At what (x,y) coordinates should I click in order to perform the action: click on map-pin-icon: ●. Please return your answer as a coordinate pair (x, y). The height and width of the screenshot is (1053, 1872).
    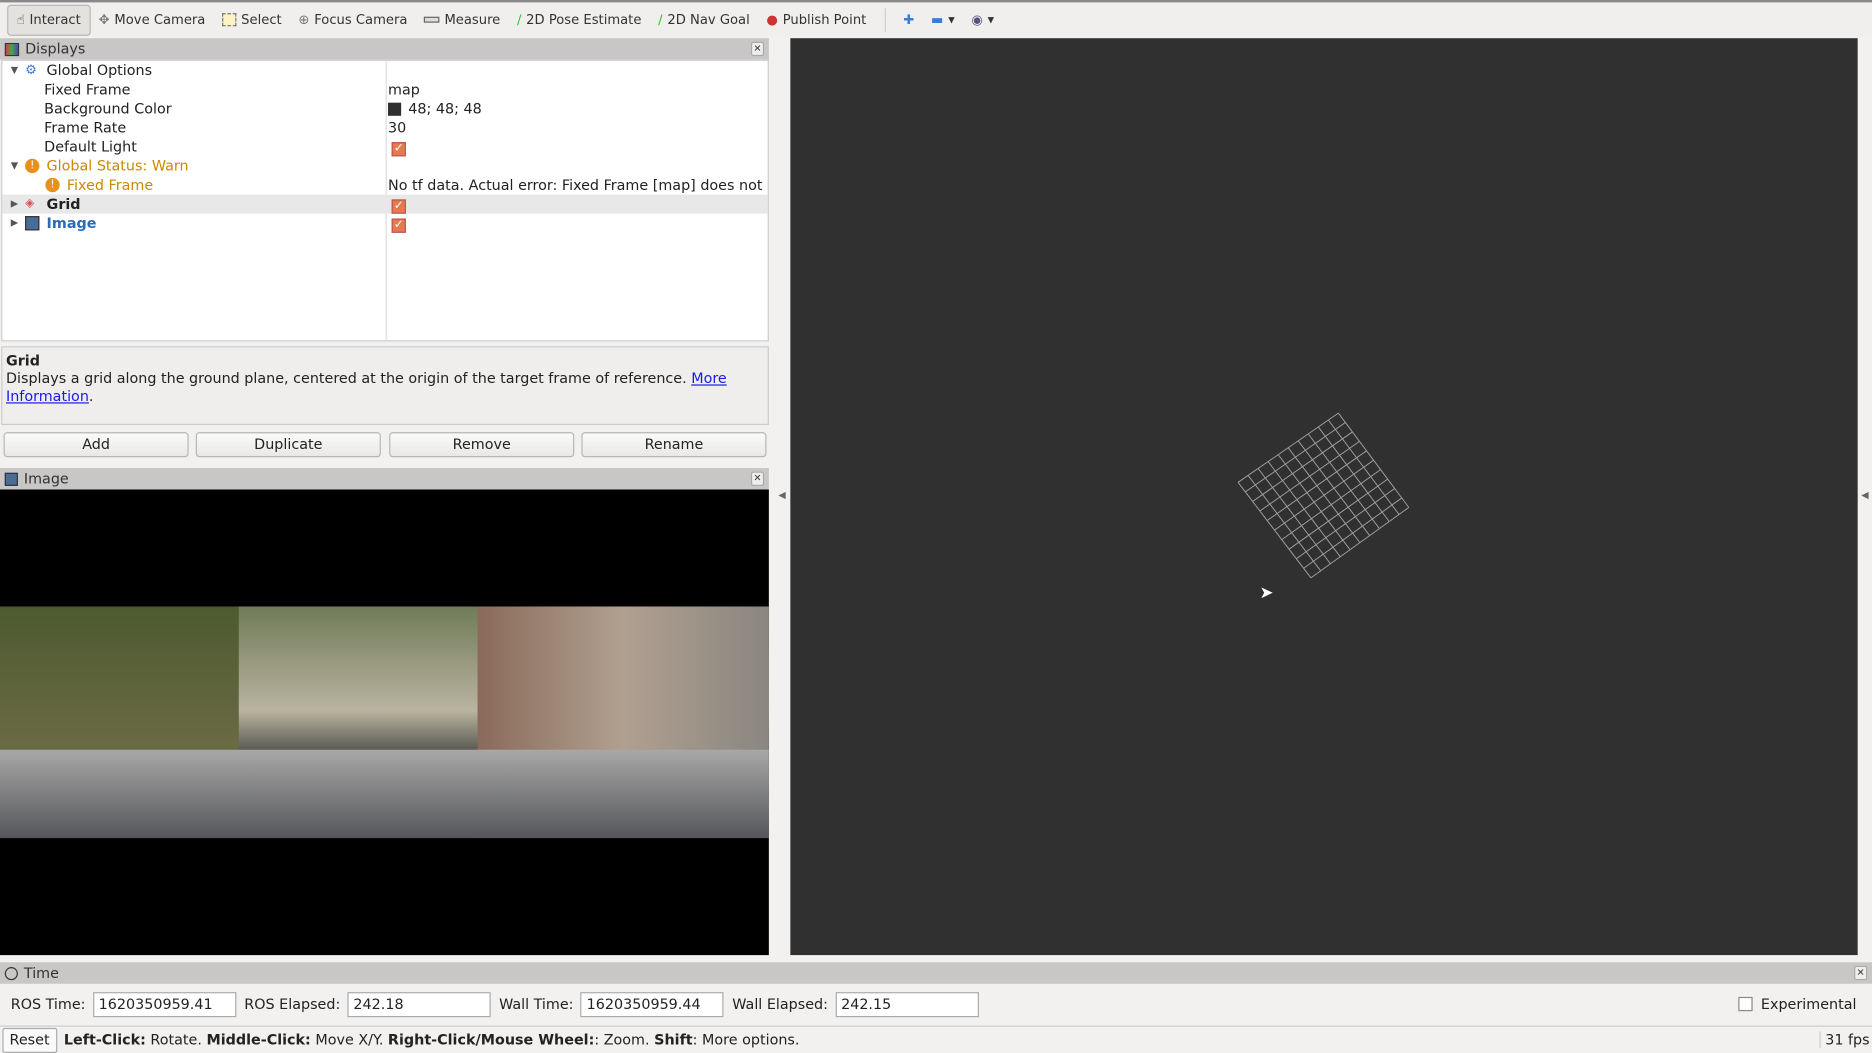
    Looking at the image, I should click on (772, 19).